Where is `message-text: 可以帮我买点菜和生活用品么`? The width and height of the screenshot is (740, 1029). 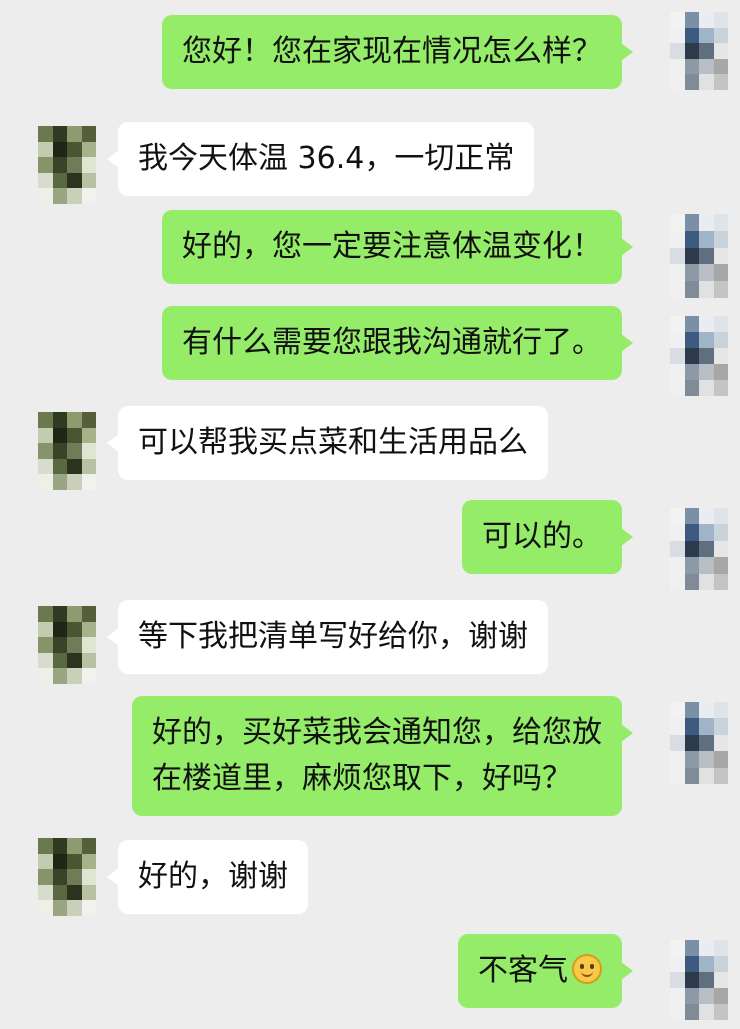 message-text: 可以帮我买点菜和生活用品么 is located at coordinates (333, 442).